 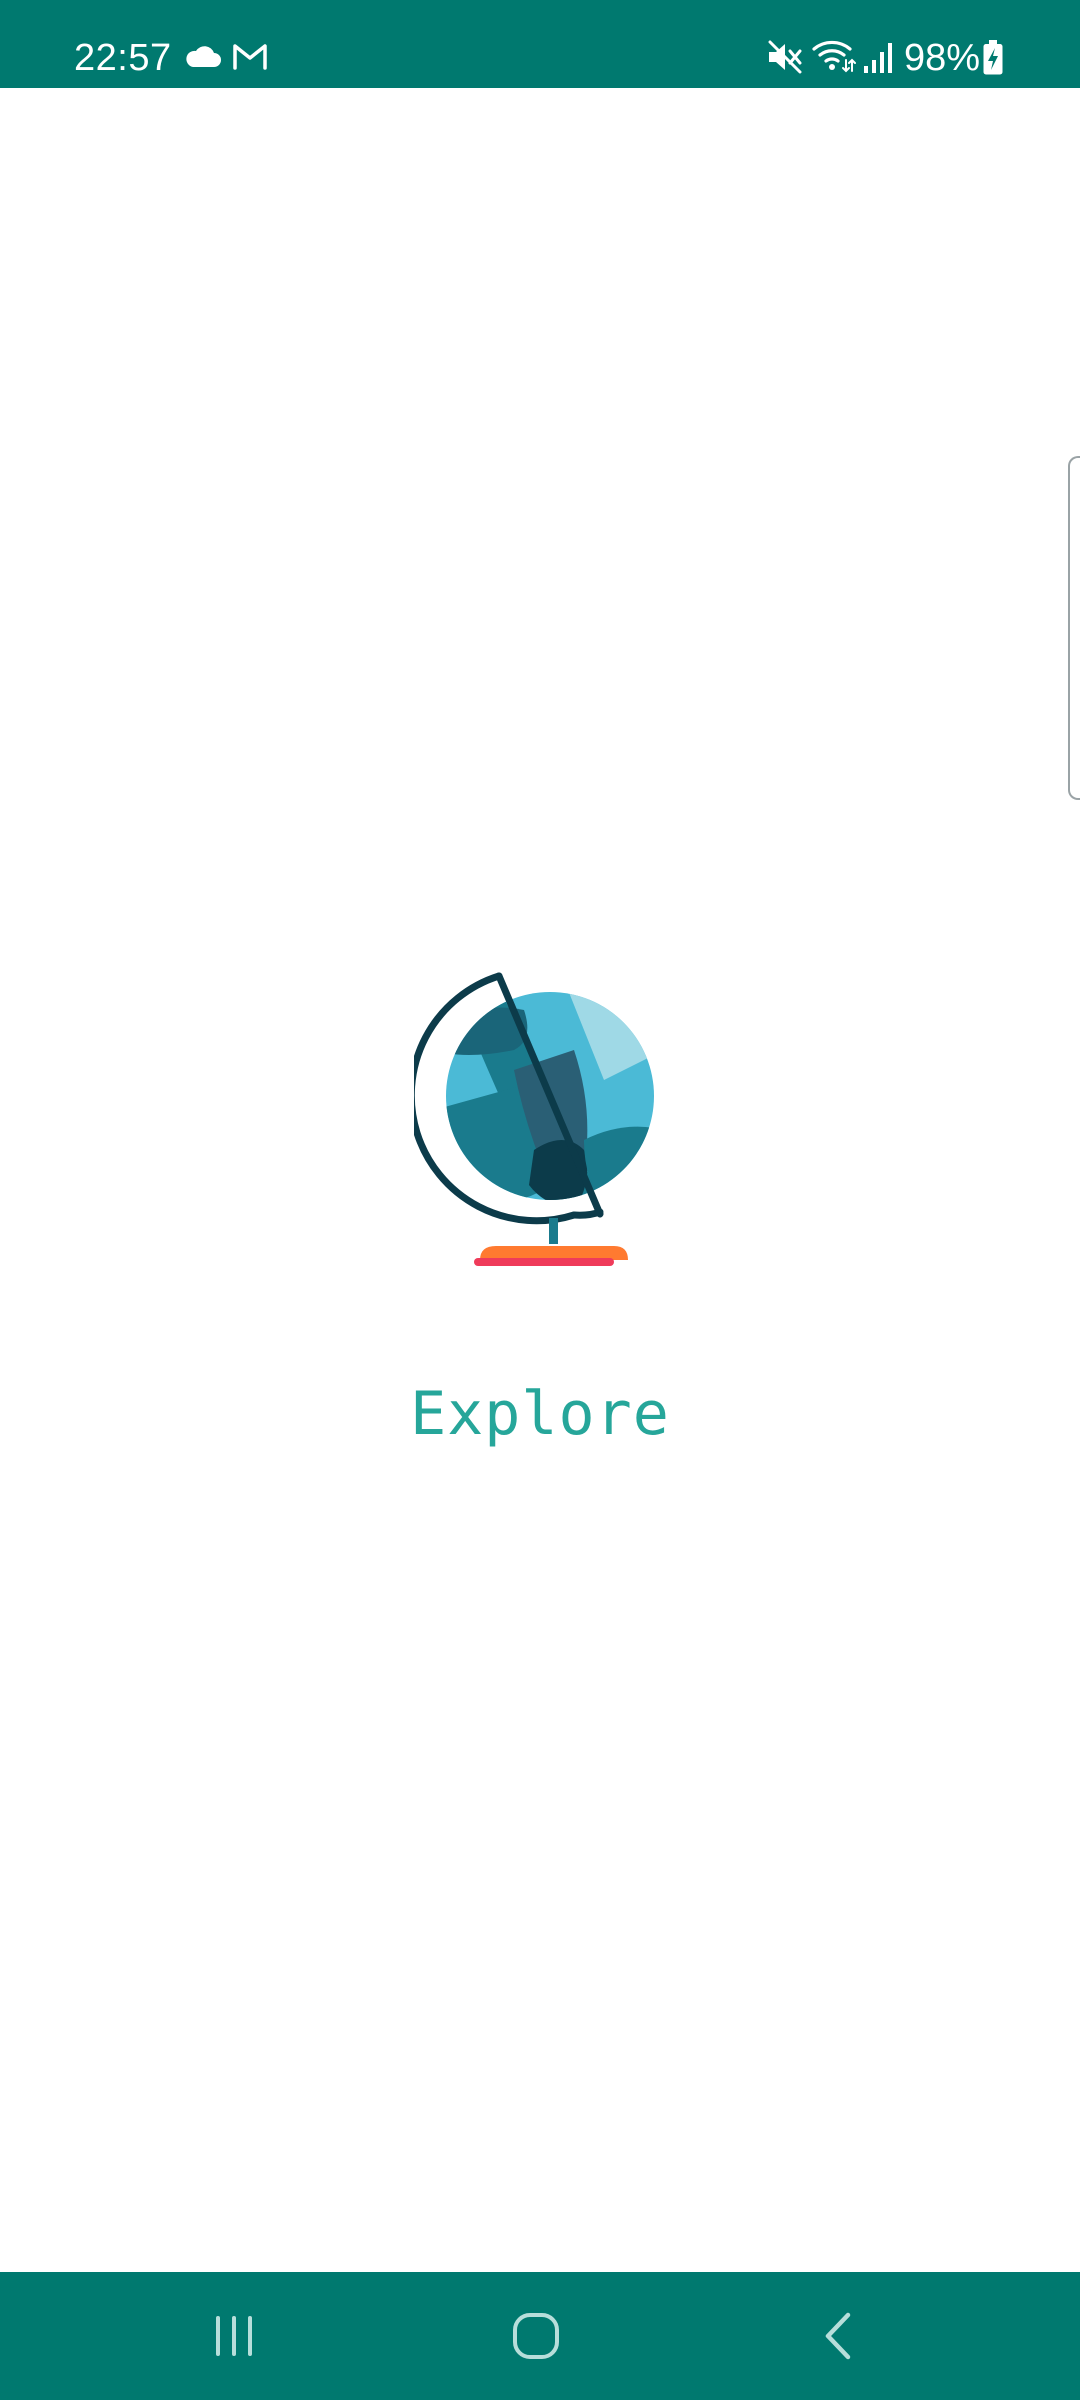 I want to click on navigation-bar, so click(x=540, y=2336).